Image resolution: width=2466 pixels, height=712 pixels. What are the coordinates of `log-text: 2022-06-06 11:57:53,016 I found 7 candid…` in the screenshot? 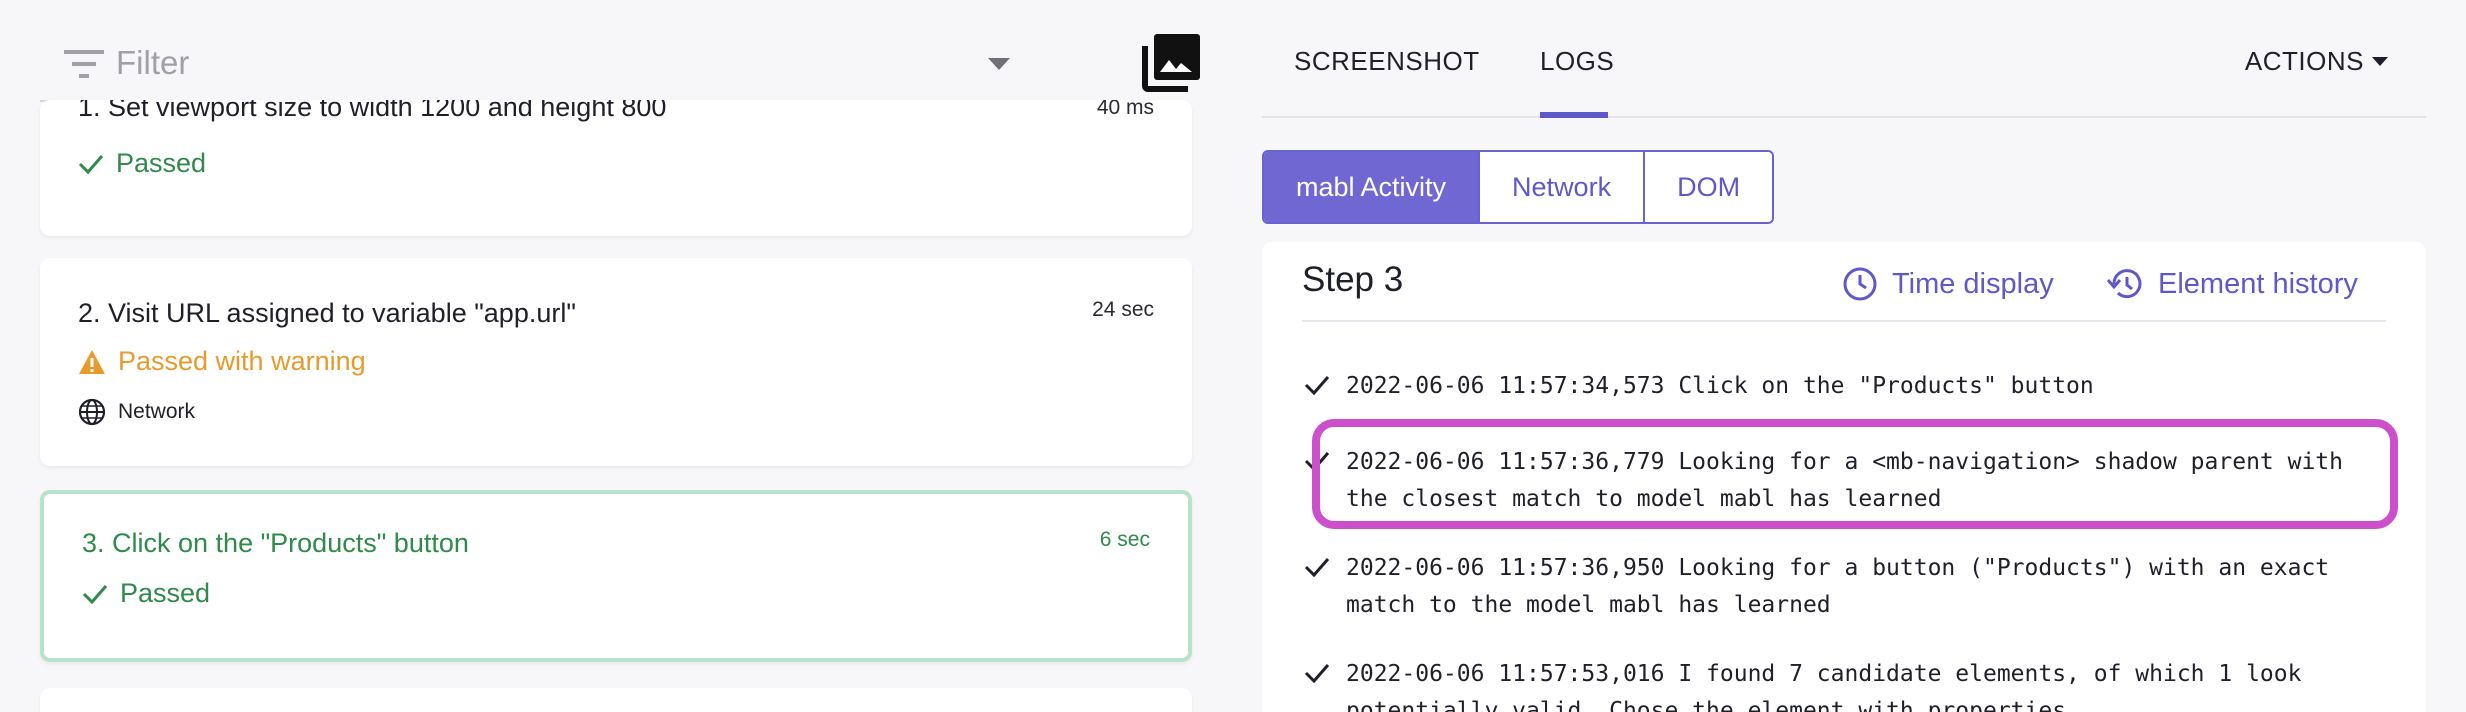 It's located at (1824, 686).